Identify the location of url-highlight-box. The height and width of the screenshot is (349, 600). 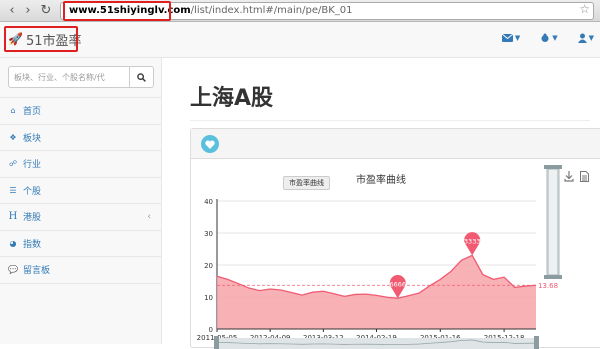
(117, 11).